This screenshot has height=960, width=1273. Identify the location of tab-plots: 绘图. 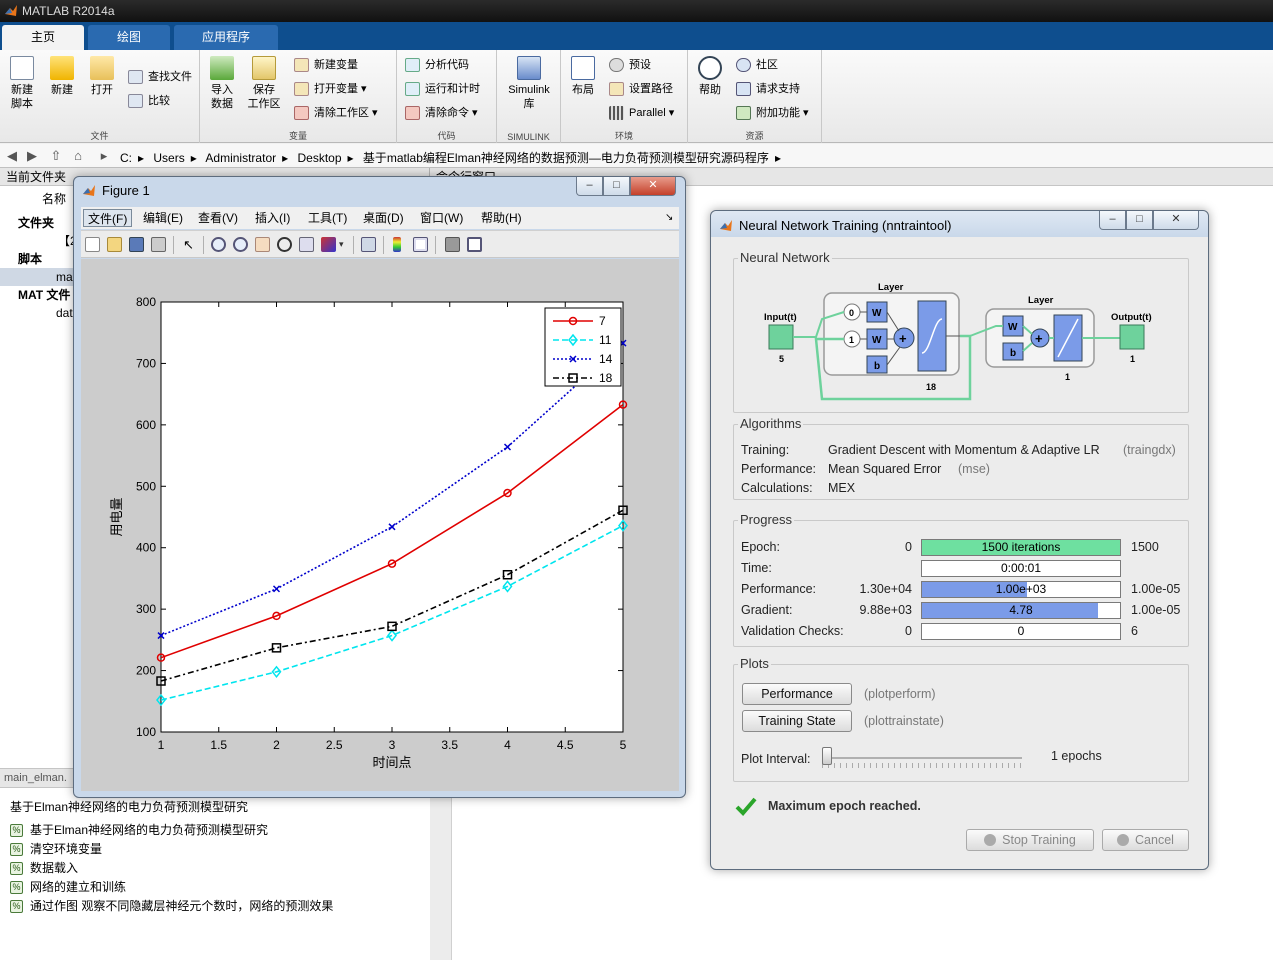
(129, 37).